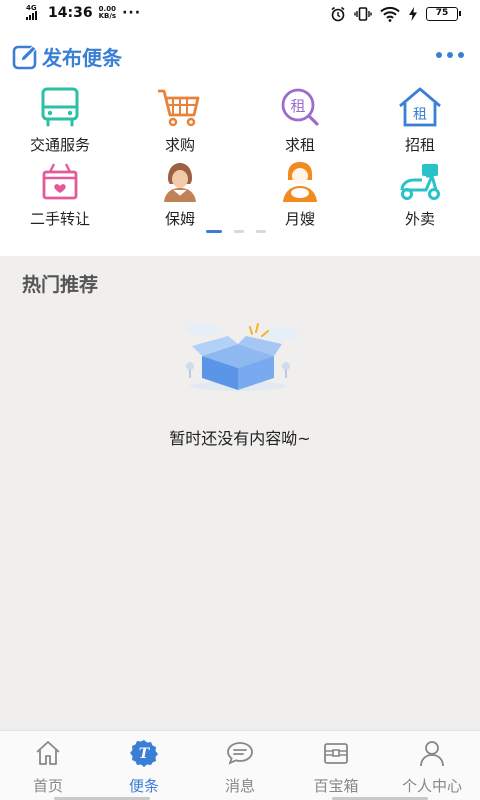 This screenshot has width=480, height=800. What do you see at coordinates (338, 14) in the screenshot?
I see `alarm-icon` at bounding box center [338, 14].